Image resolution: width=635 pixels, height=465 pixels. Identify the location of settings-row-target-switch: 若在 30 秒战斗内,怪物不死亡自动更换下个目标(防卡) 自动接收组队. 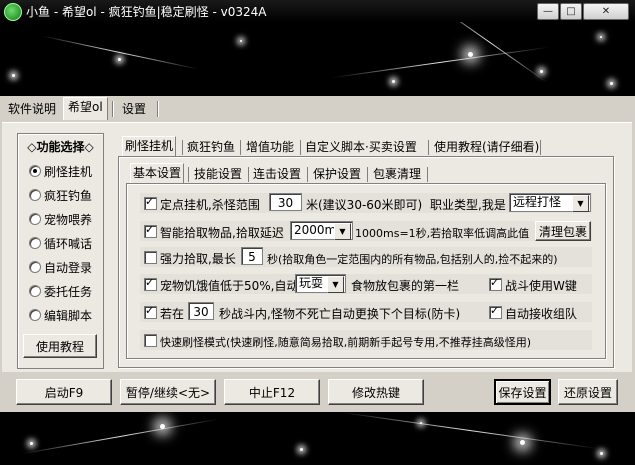
(366, 312).